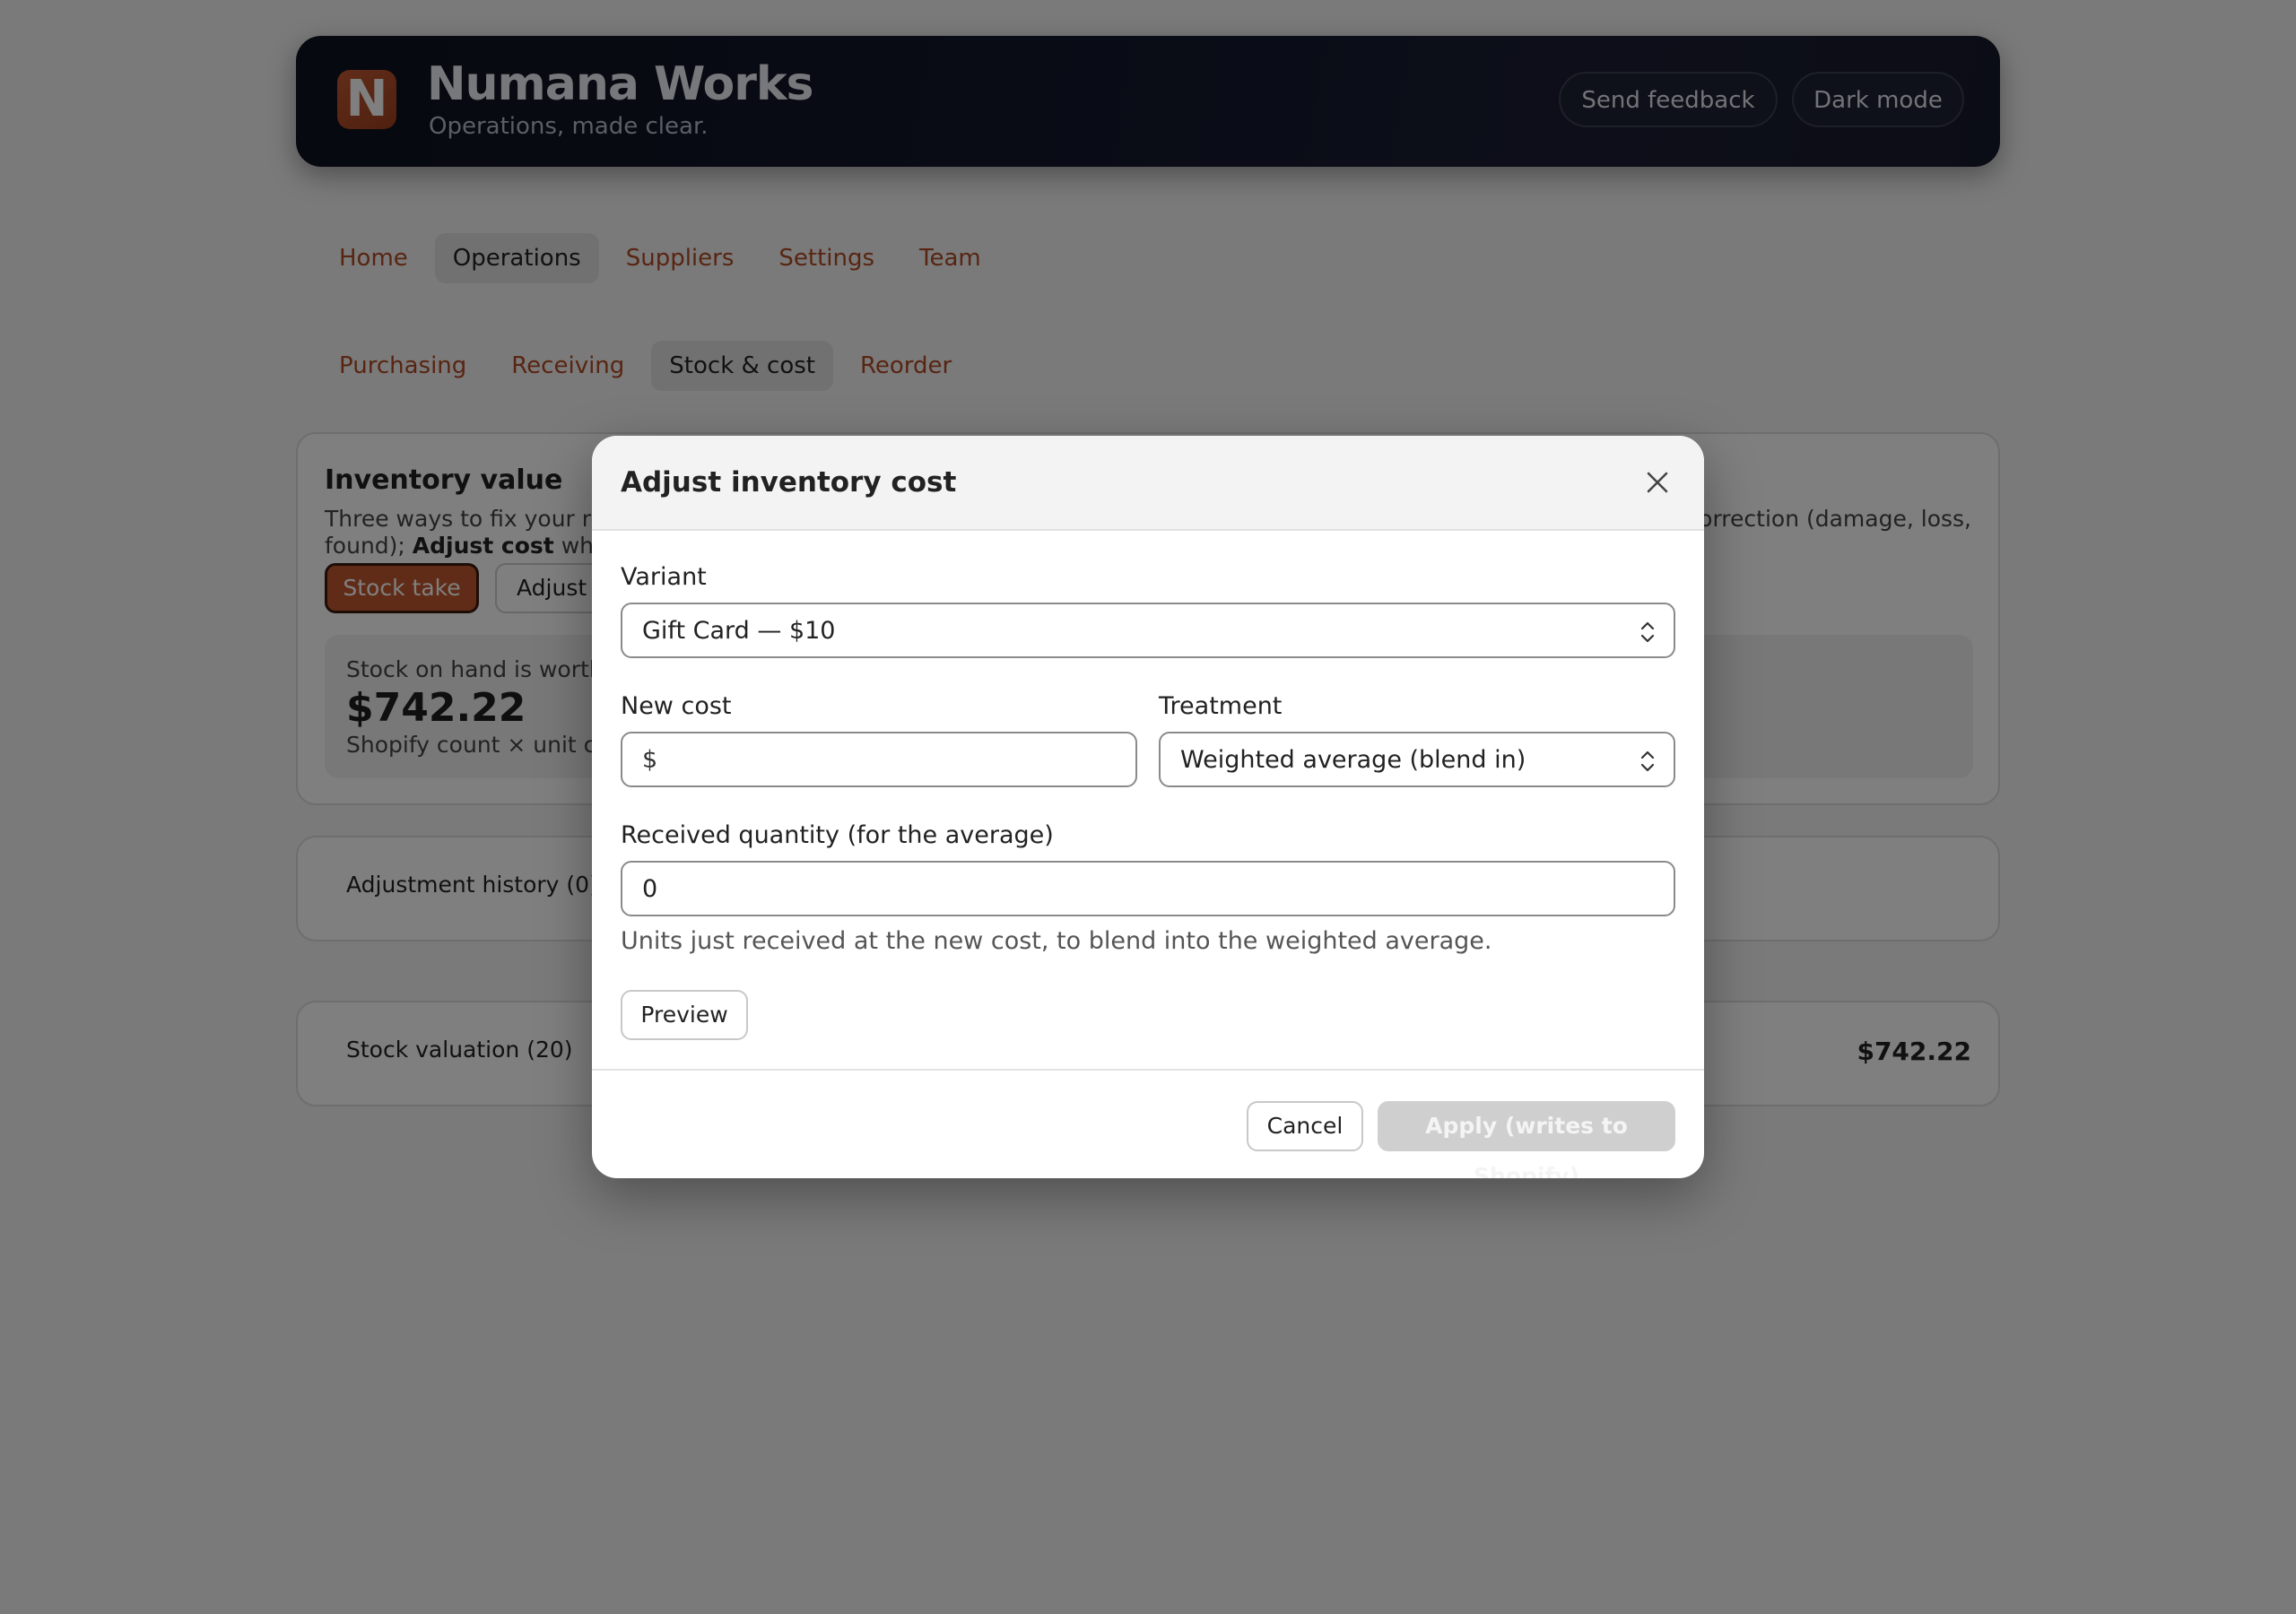 This screenshot has width=2296, height=1614. I want to click on received-quantity-label: Received quantity (for the average), so click(837, 835).